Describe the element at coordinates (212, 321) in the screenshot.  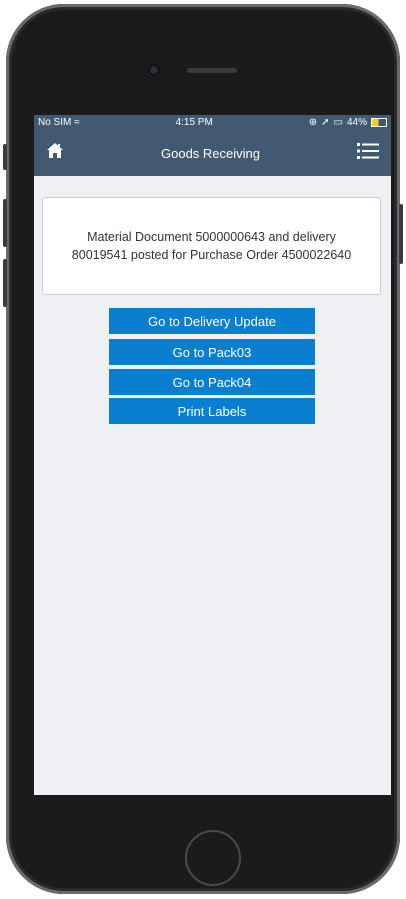
I see `go-to-delivery-update-button: Go to Delivery Update` at that location.